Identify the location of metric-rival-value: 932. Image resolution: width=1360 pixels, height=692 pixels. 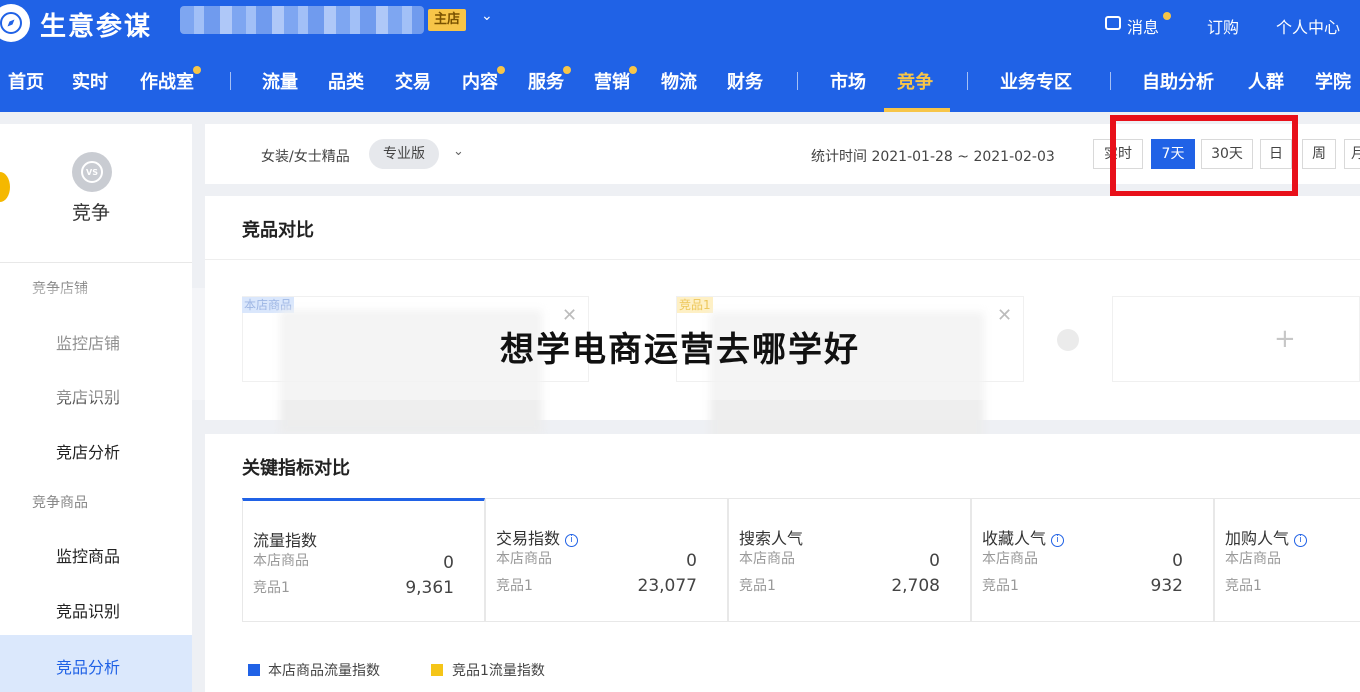
(1166, 586).